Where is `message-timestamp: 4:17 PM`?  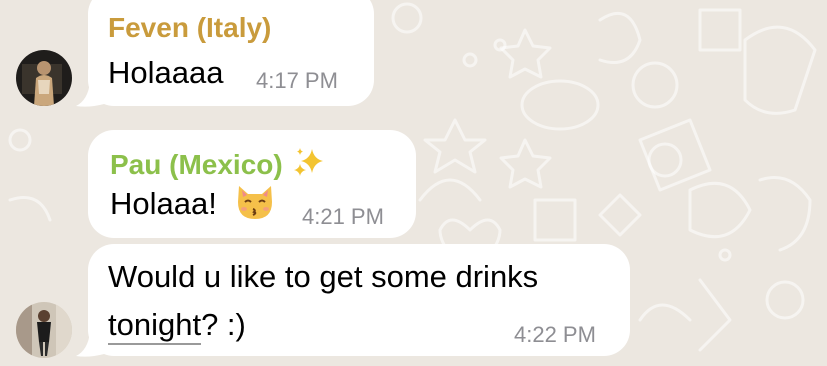 message-timestamp: 4:17 PM is located at coordinates (297, 80).